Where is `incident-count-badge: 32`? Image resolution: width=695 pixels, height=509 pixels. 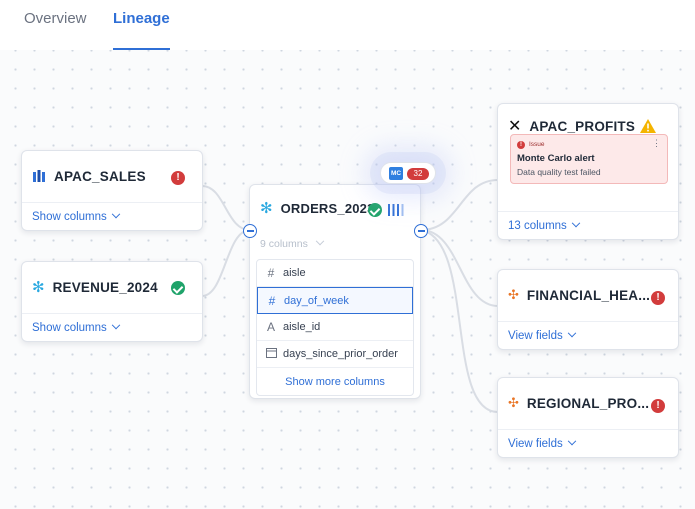 incident-count-badge: 32 is located at coordinates (418, 174).